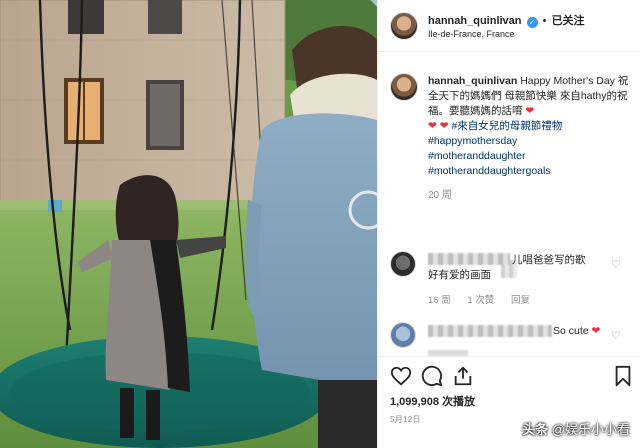 The image size is (640, 448). I want to click on author-avatar, so click(404, 26).